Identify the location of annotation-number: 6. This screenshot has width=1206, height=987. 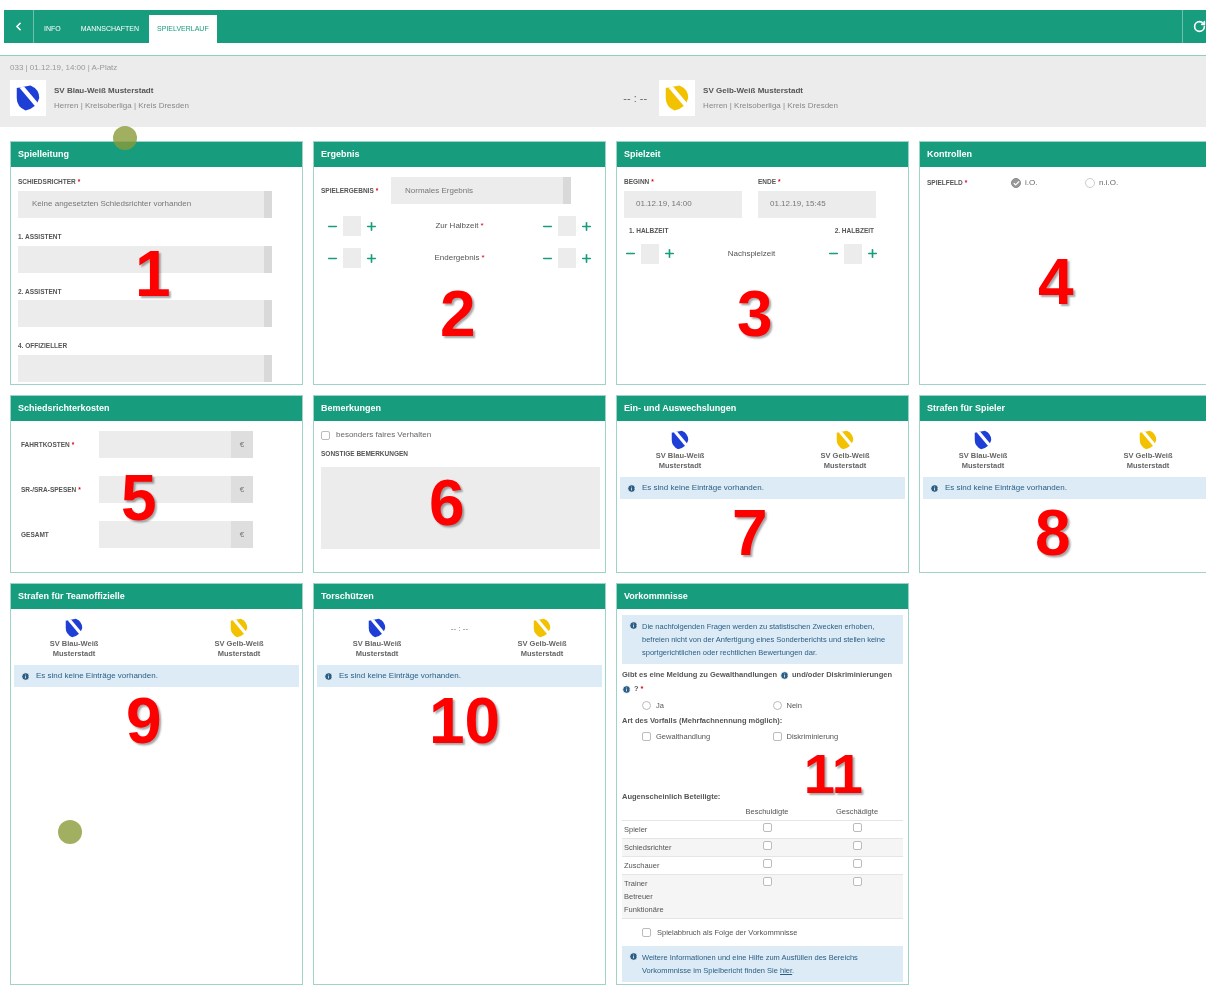
(447, 503).